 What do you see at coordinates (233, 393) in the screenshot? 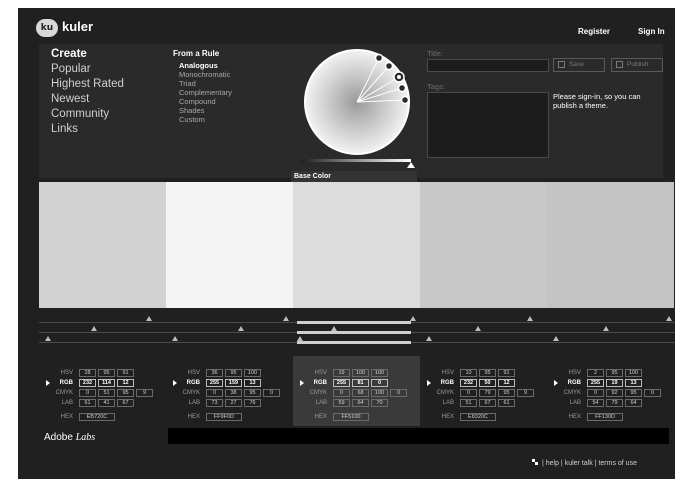
I see `cmyk-m-field: 38` at bounding box center [233, 393].